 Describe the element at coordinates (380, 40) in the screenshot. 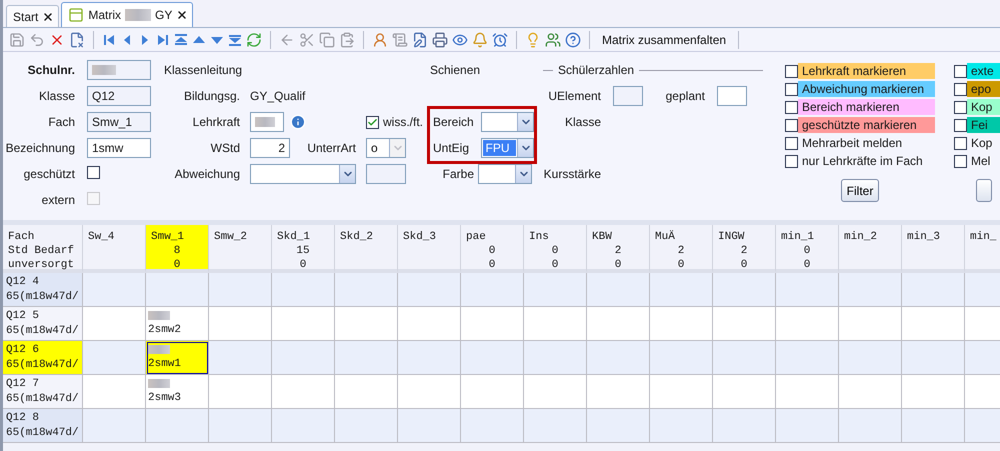

I see `person-icon` at that location.